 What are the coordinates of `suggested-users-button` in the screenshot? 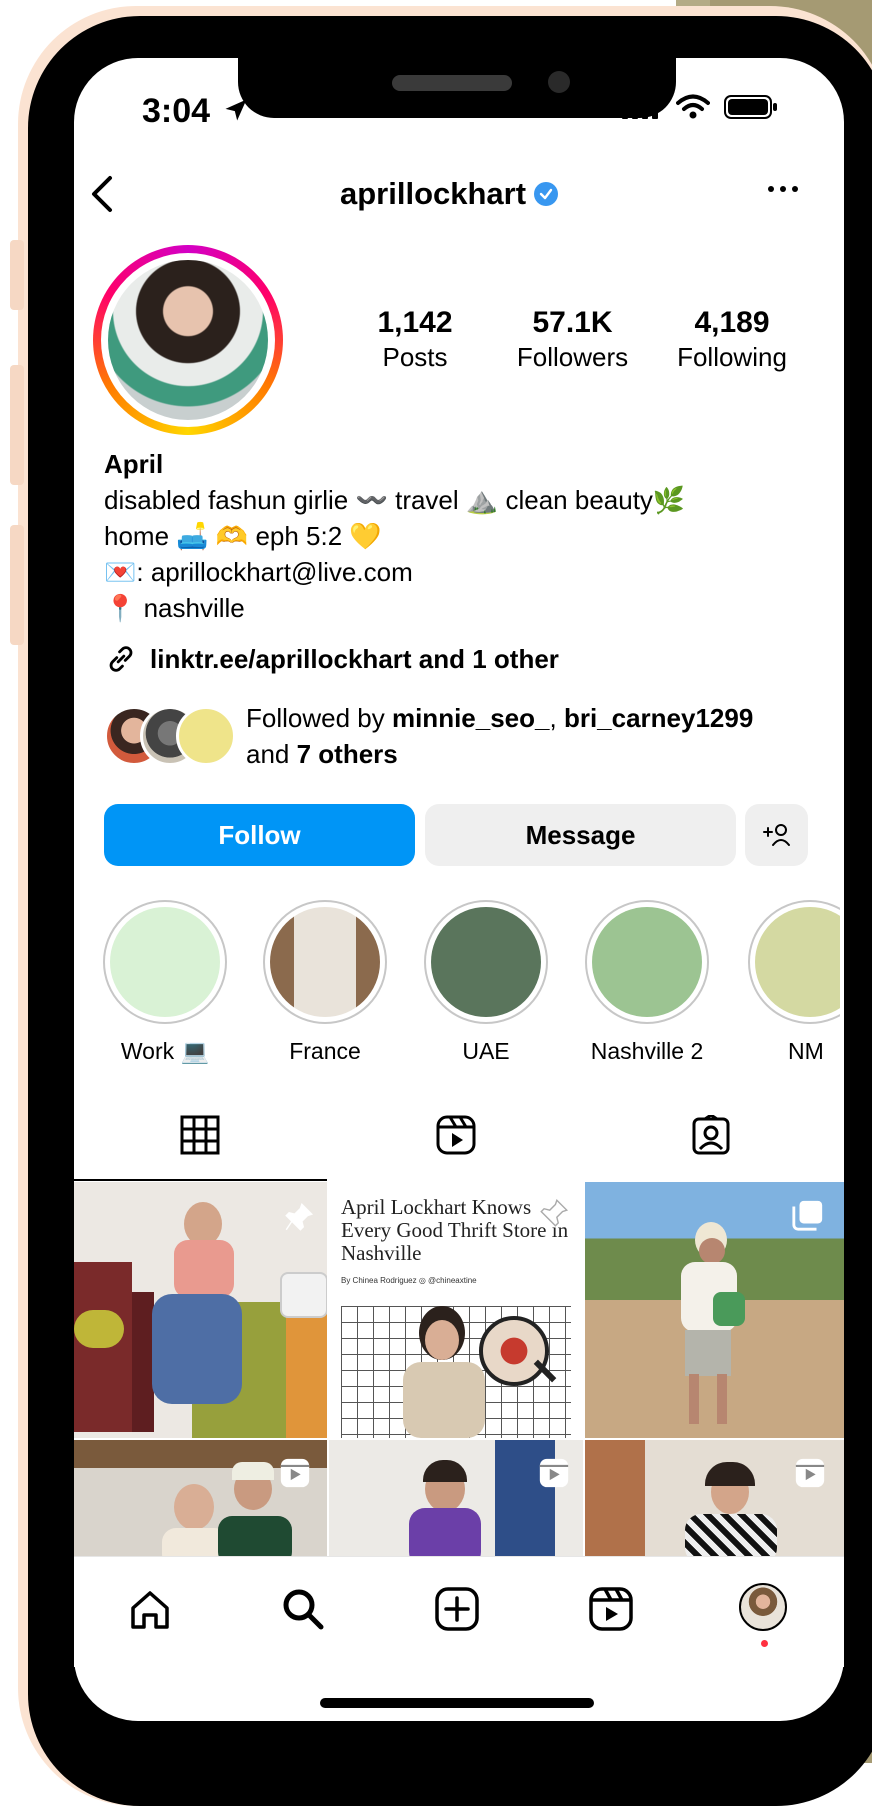 It's located at (776, 835).